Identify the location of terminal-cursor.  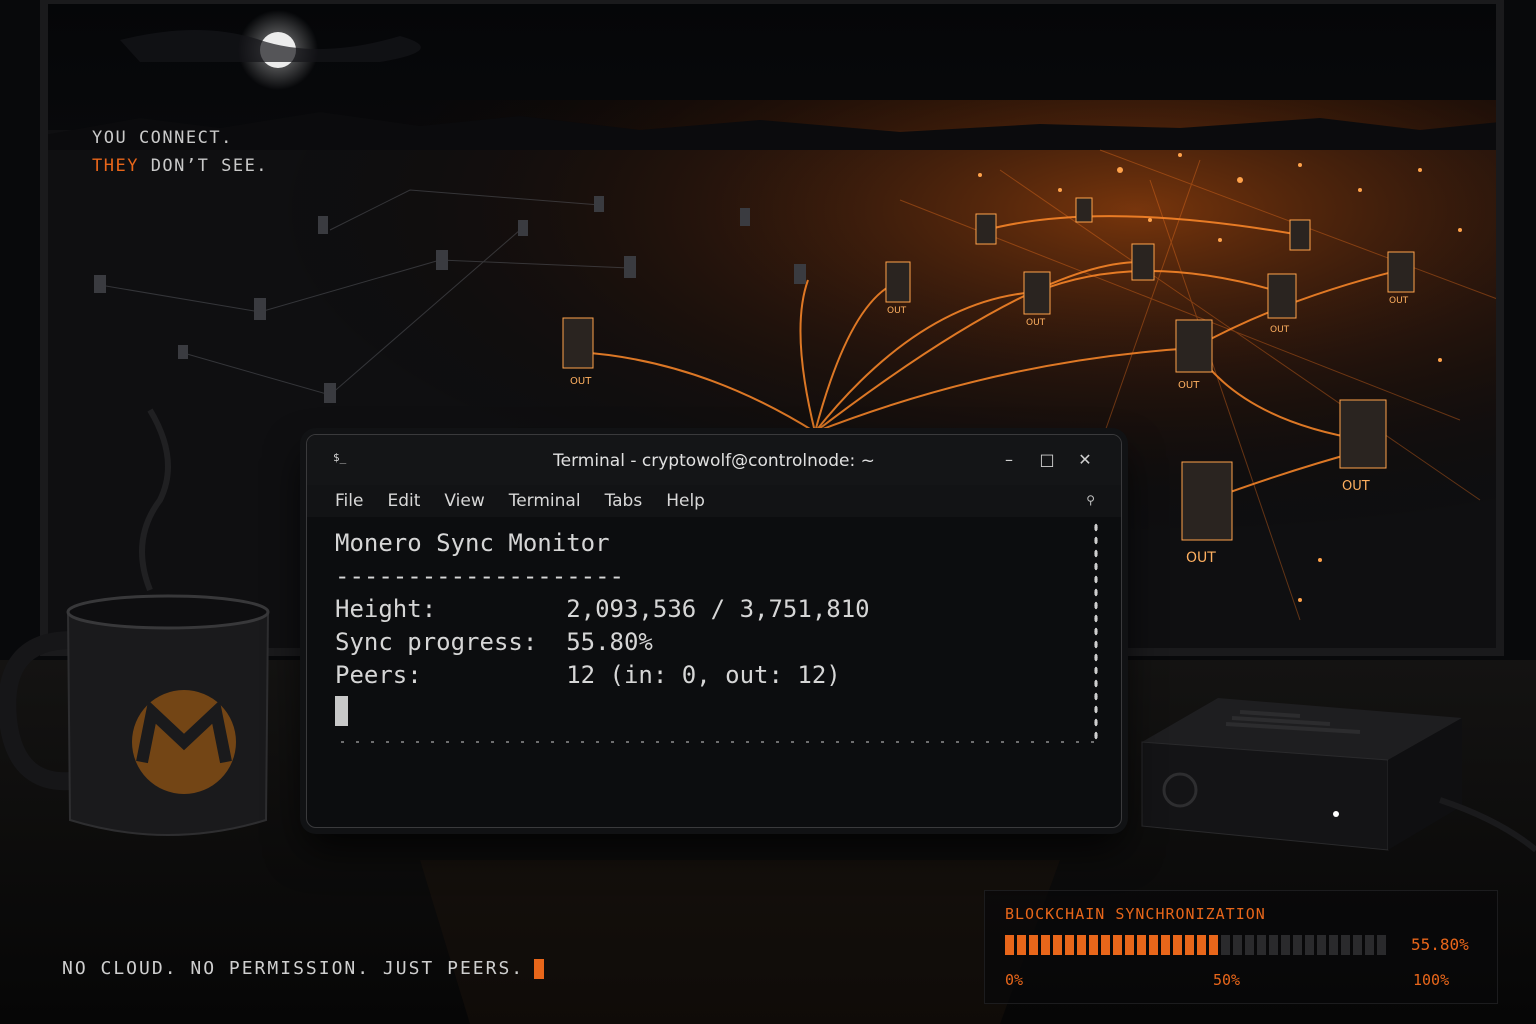
(341, 711).